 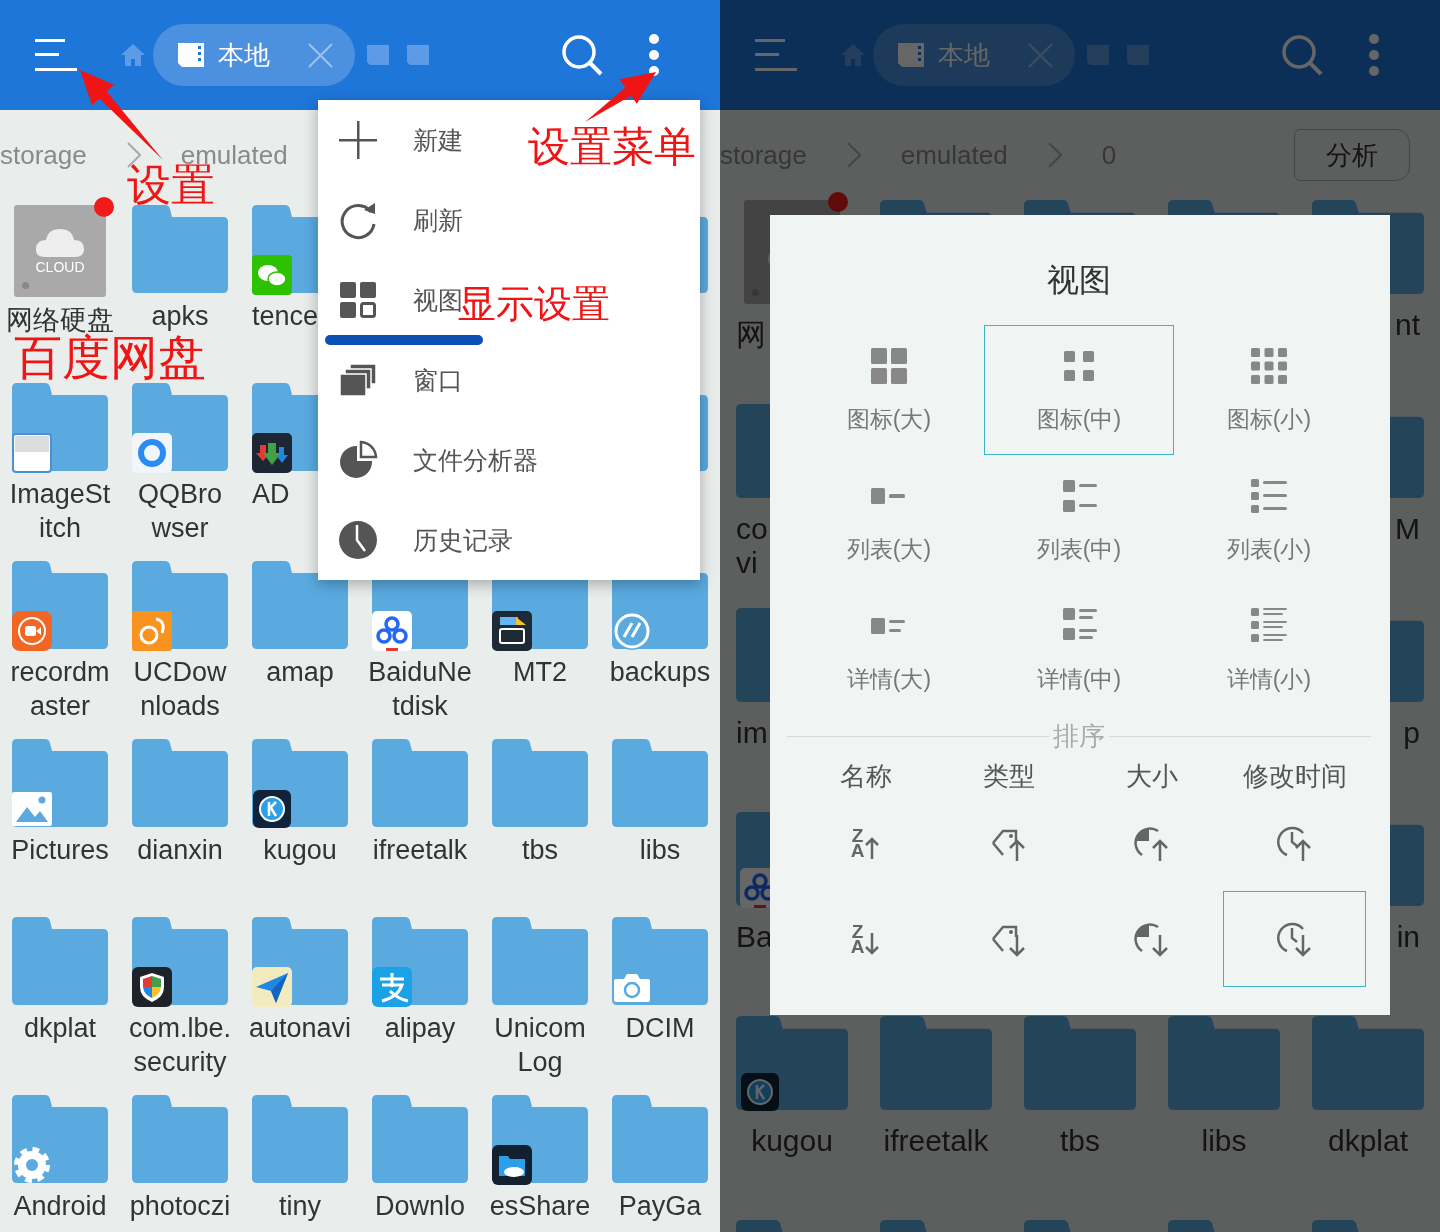 I want to click on file-name: recordm aster, so click(x=60, y=689).